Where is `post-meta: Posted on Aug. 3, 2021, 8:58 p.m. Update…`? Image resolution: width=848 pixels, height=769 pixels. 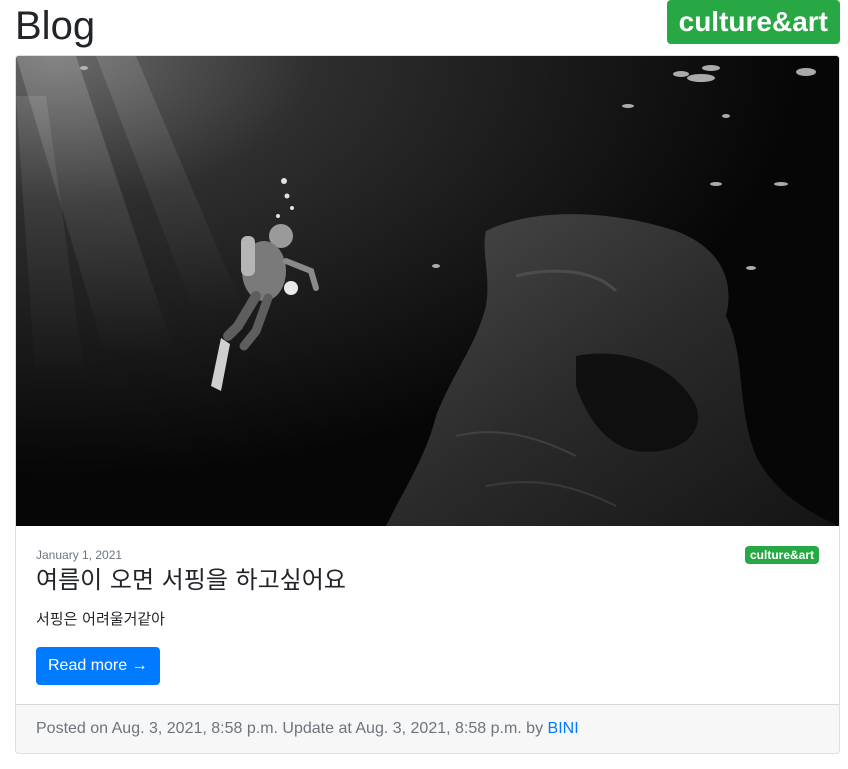
post-meta: Posted on Aug. 3, 2021, 8:58 p.m. Update… is located at coordinates (307, 729).